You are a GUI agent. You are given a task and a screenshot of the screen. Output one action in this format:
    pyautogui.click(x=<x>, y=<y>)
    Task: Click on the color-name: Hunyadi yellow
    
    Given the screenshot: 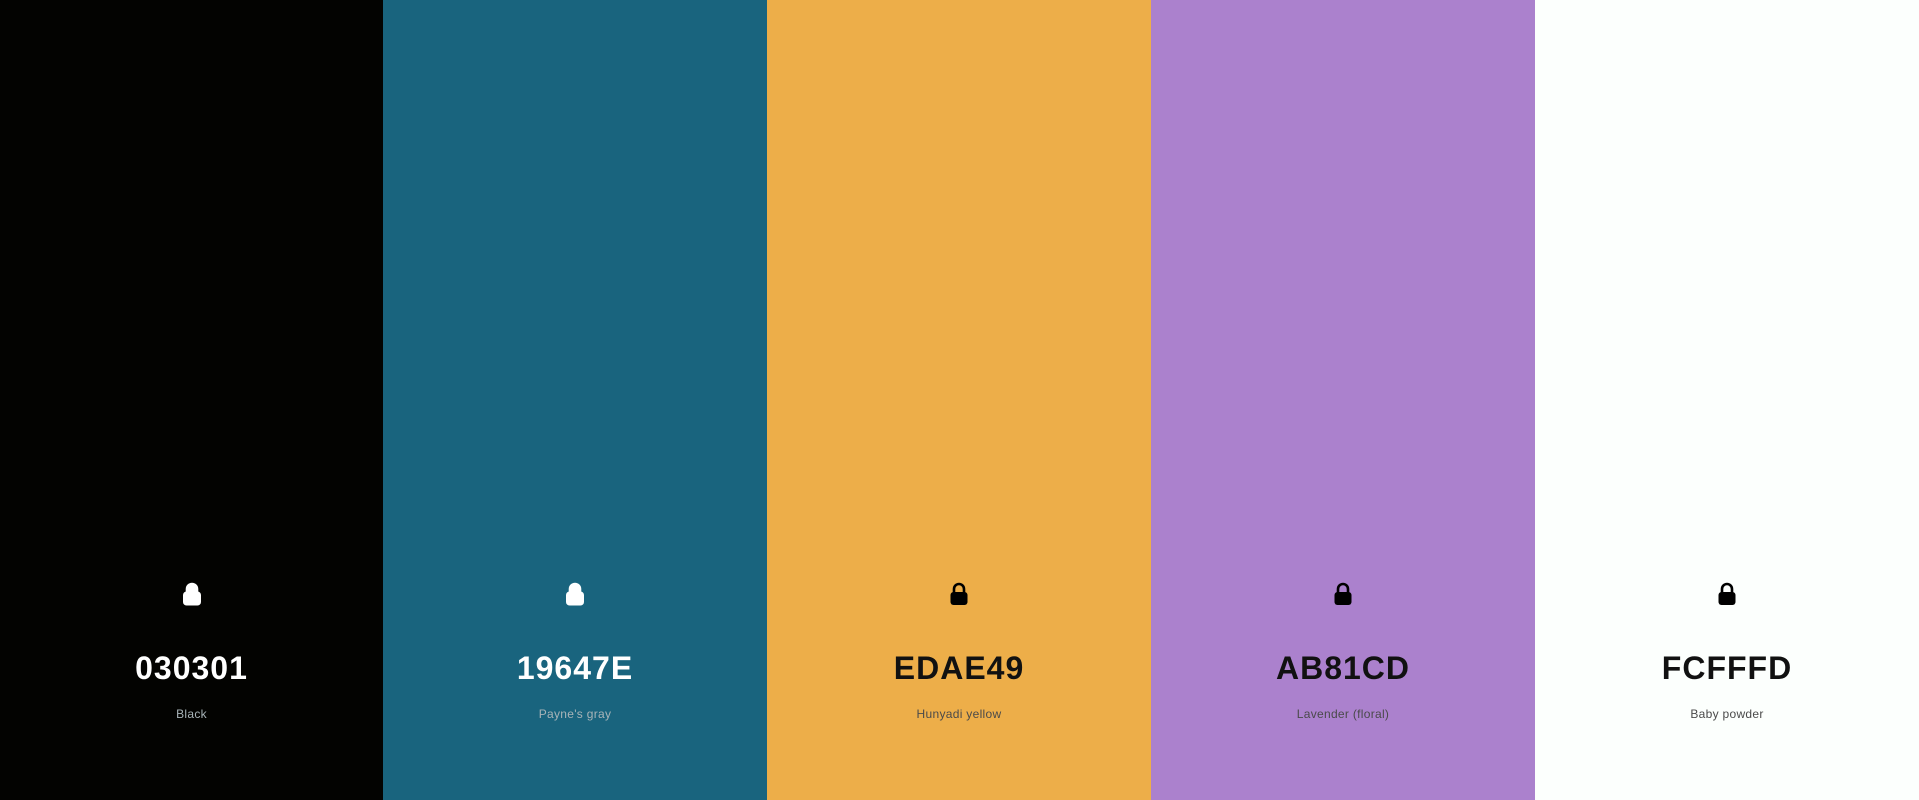 What is the action you would take?
    pyautogui.click(x=959, y=714)
    